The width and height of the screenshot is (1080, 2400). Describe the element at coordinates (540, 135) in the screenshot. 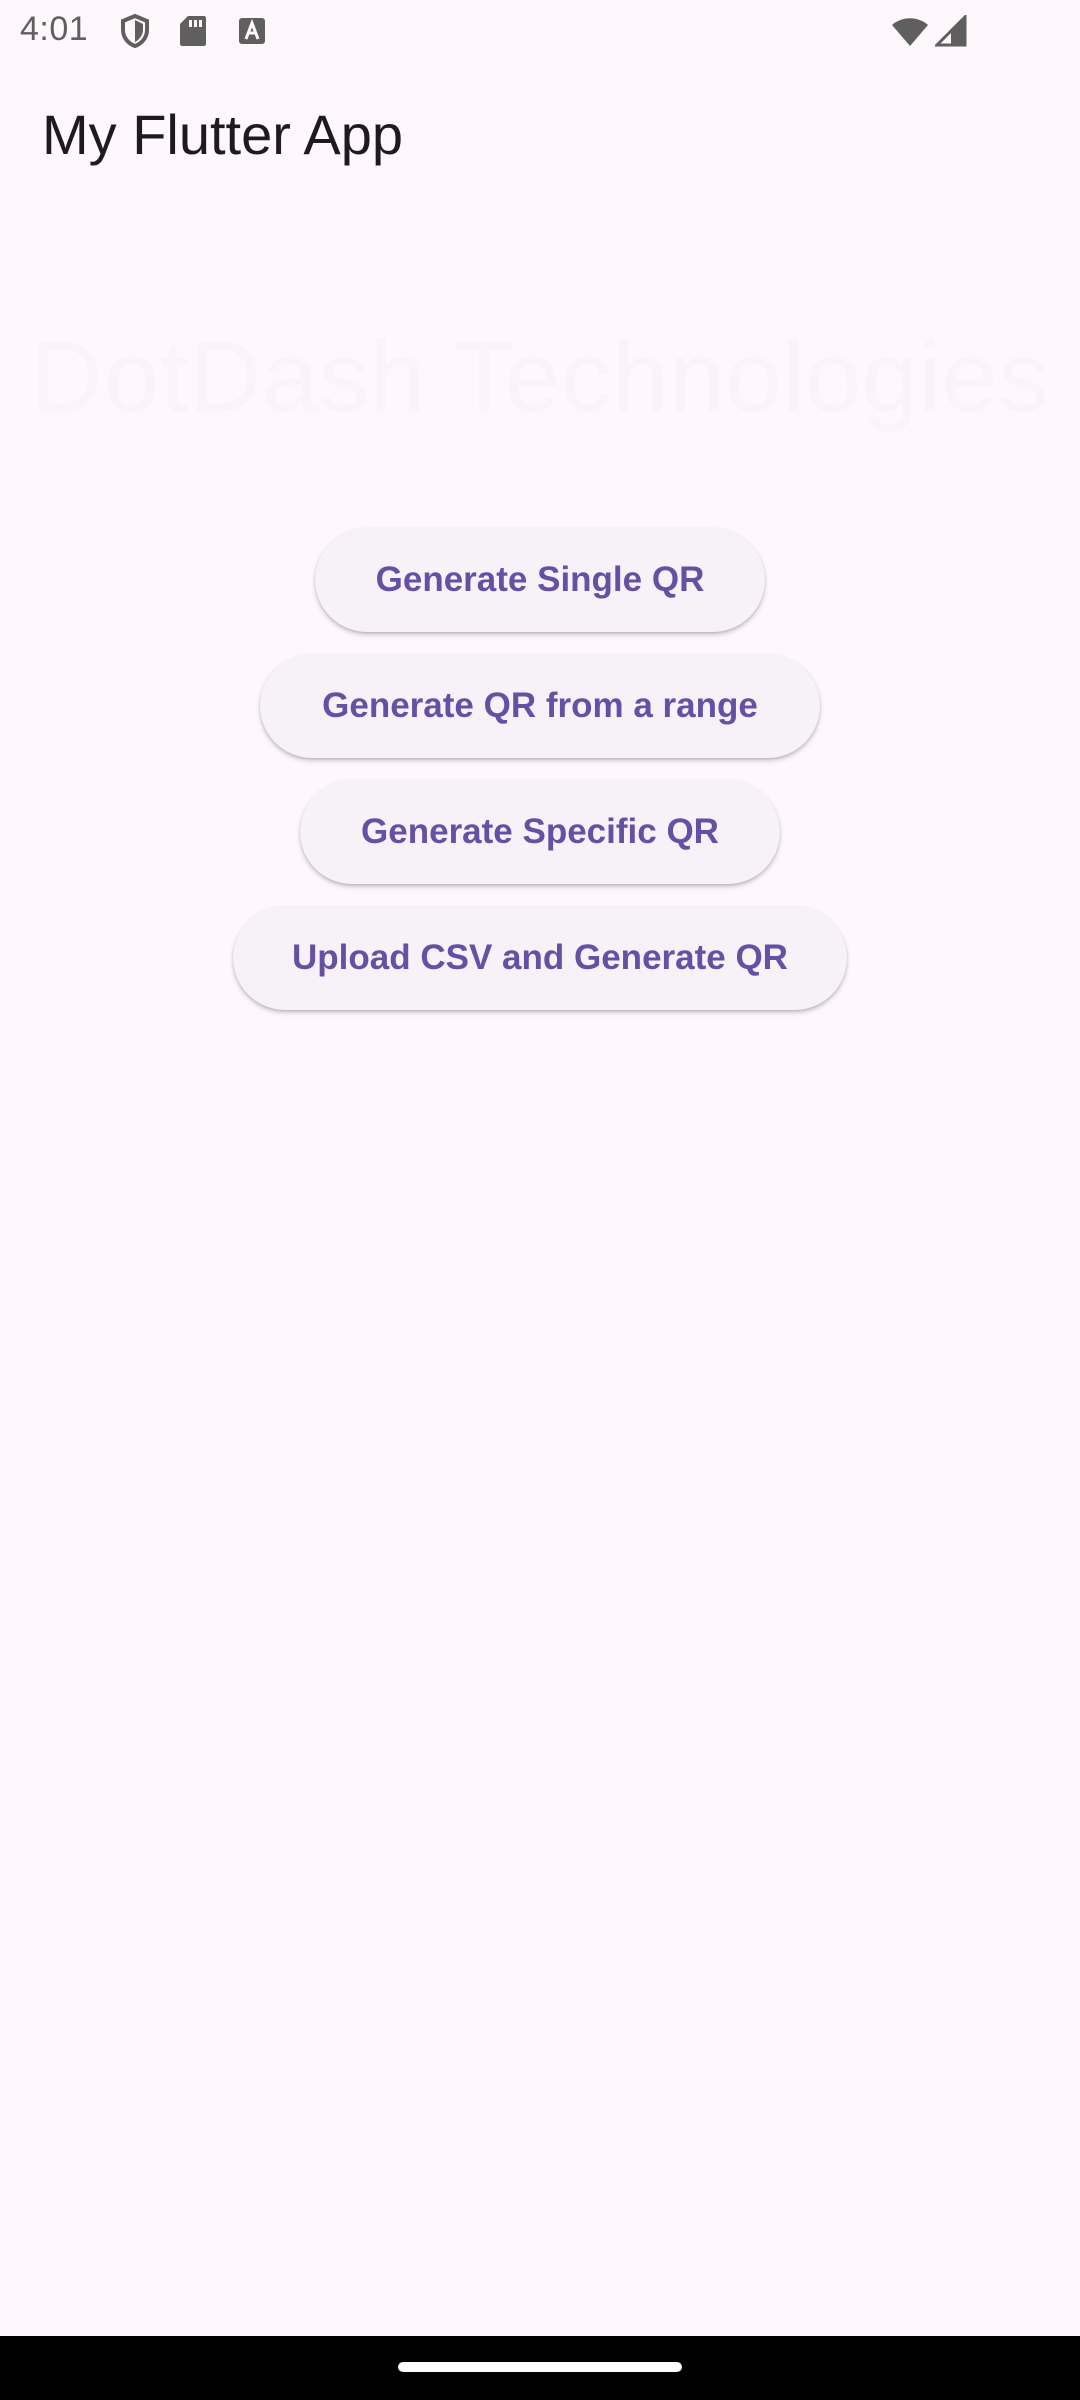

I see `app-bar: My Flutter App` at that location.